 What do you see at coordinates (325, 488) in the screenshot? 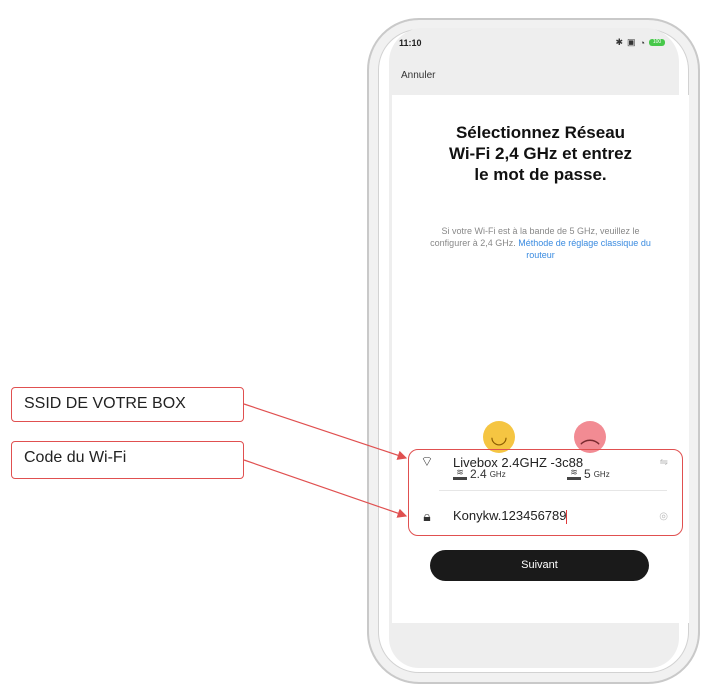
I see `code-arrow` at bounding box center [325, 488].